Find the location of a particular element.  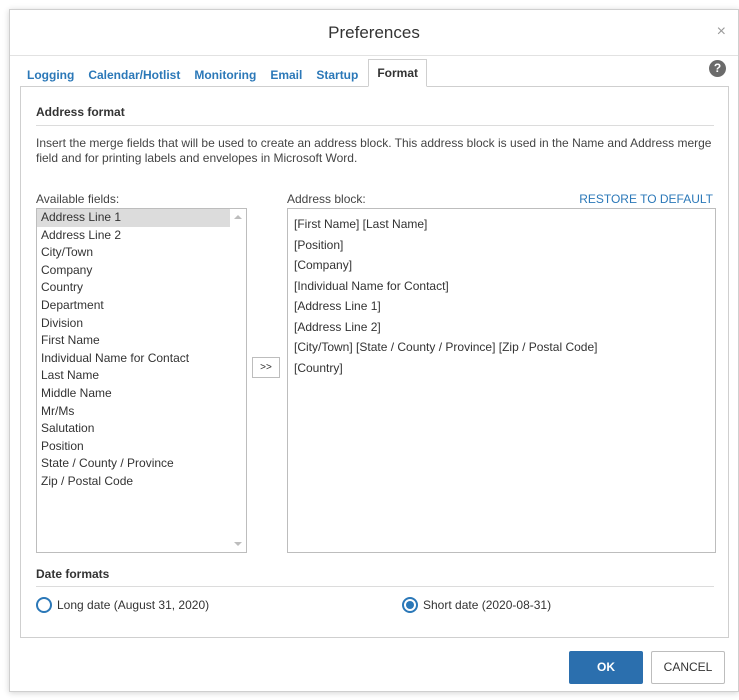

address-line: [Position] is located at coordinates (319, 244).